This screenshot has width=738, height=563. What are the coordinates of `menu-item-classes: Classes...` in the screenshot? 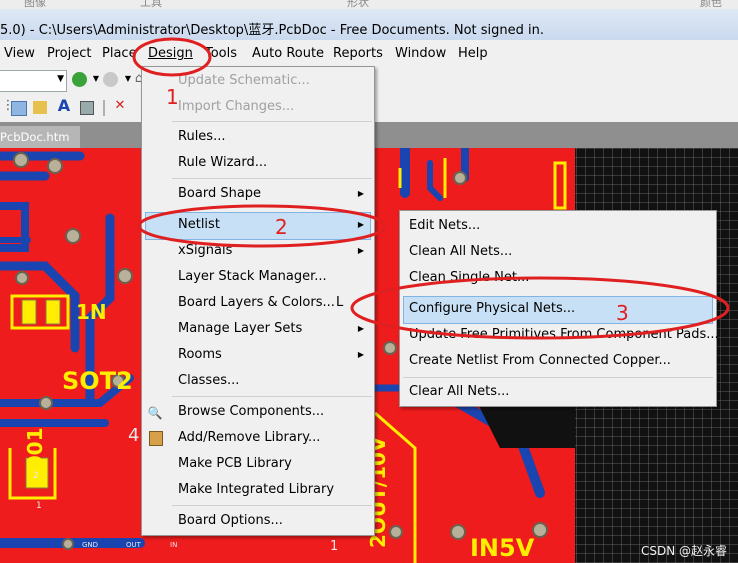 It's located at (208, 380).